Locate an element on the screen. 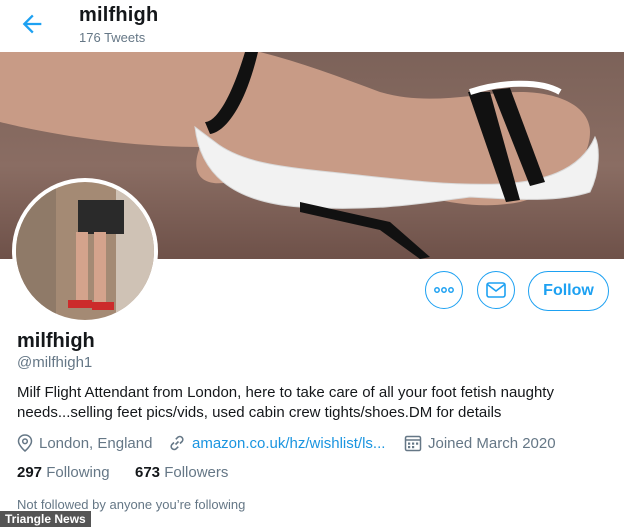  not-followed-note: Not followed by anyone you’re following is located at coordinates (131, 504).